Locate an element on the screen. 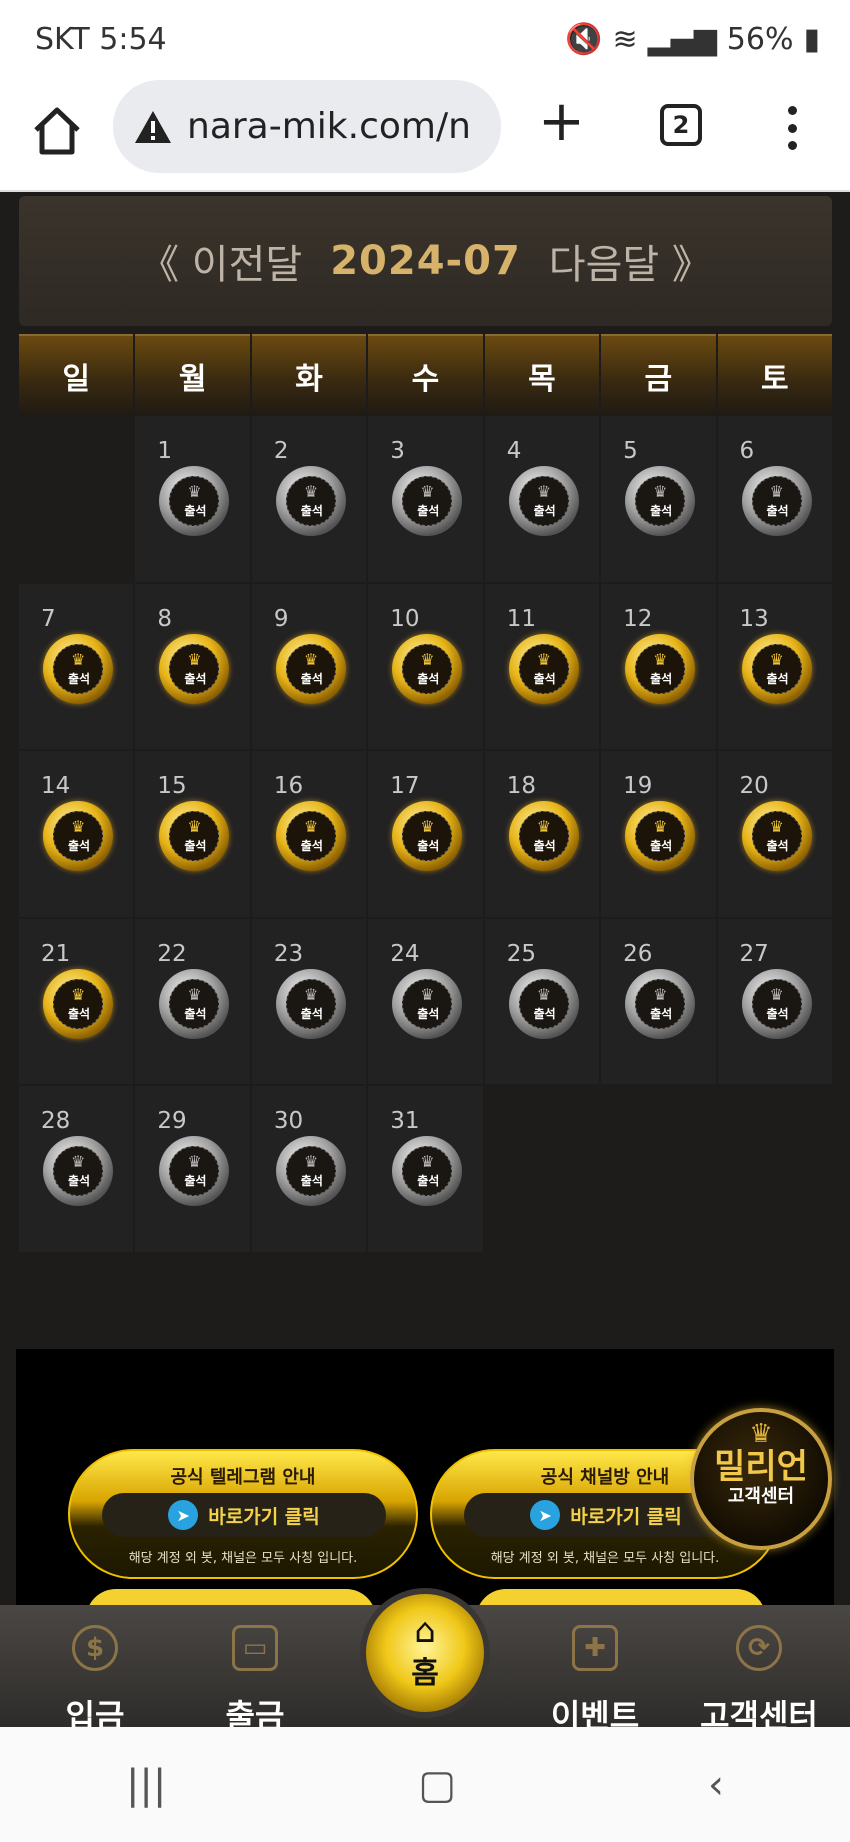  telegram-link-label: 바로가기 클릭 is located at coordinates (264, 1516).